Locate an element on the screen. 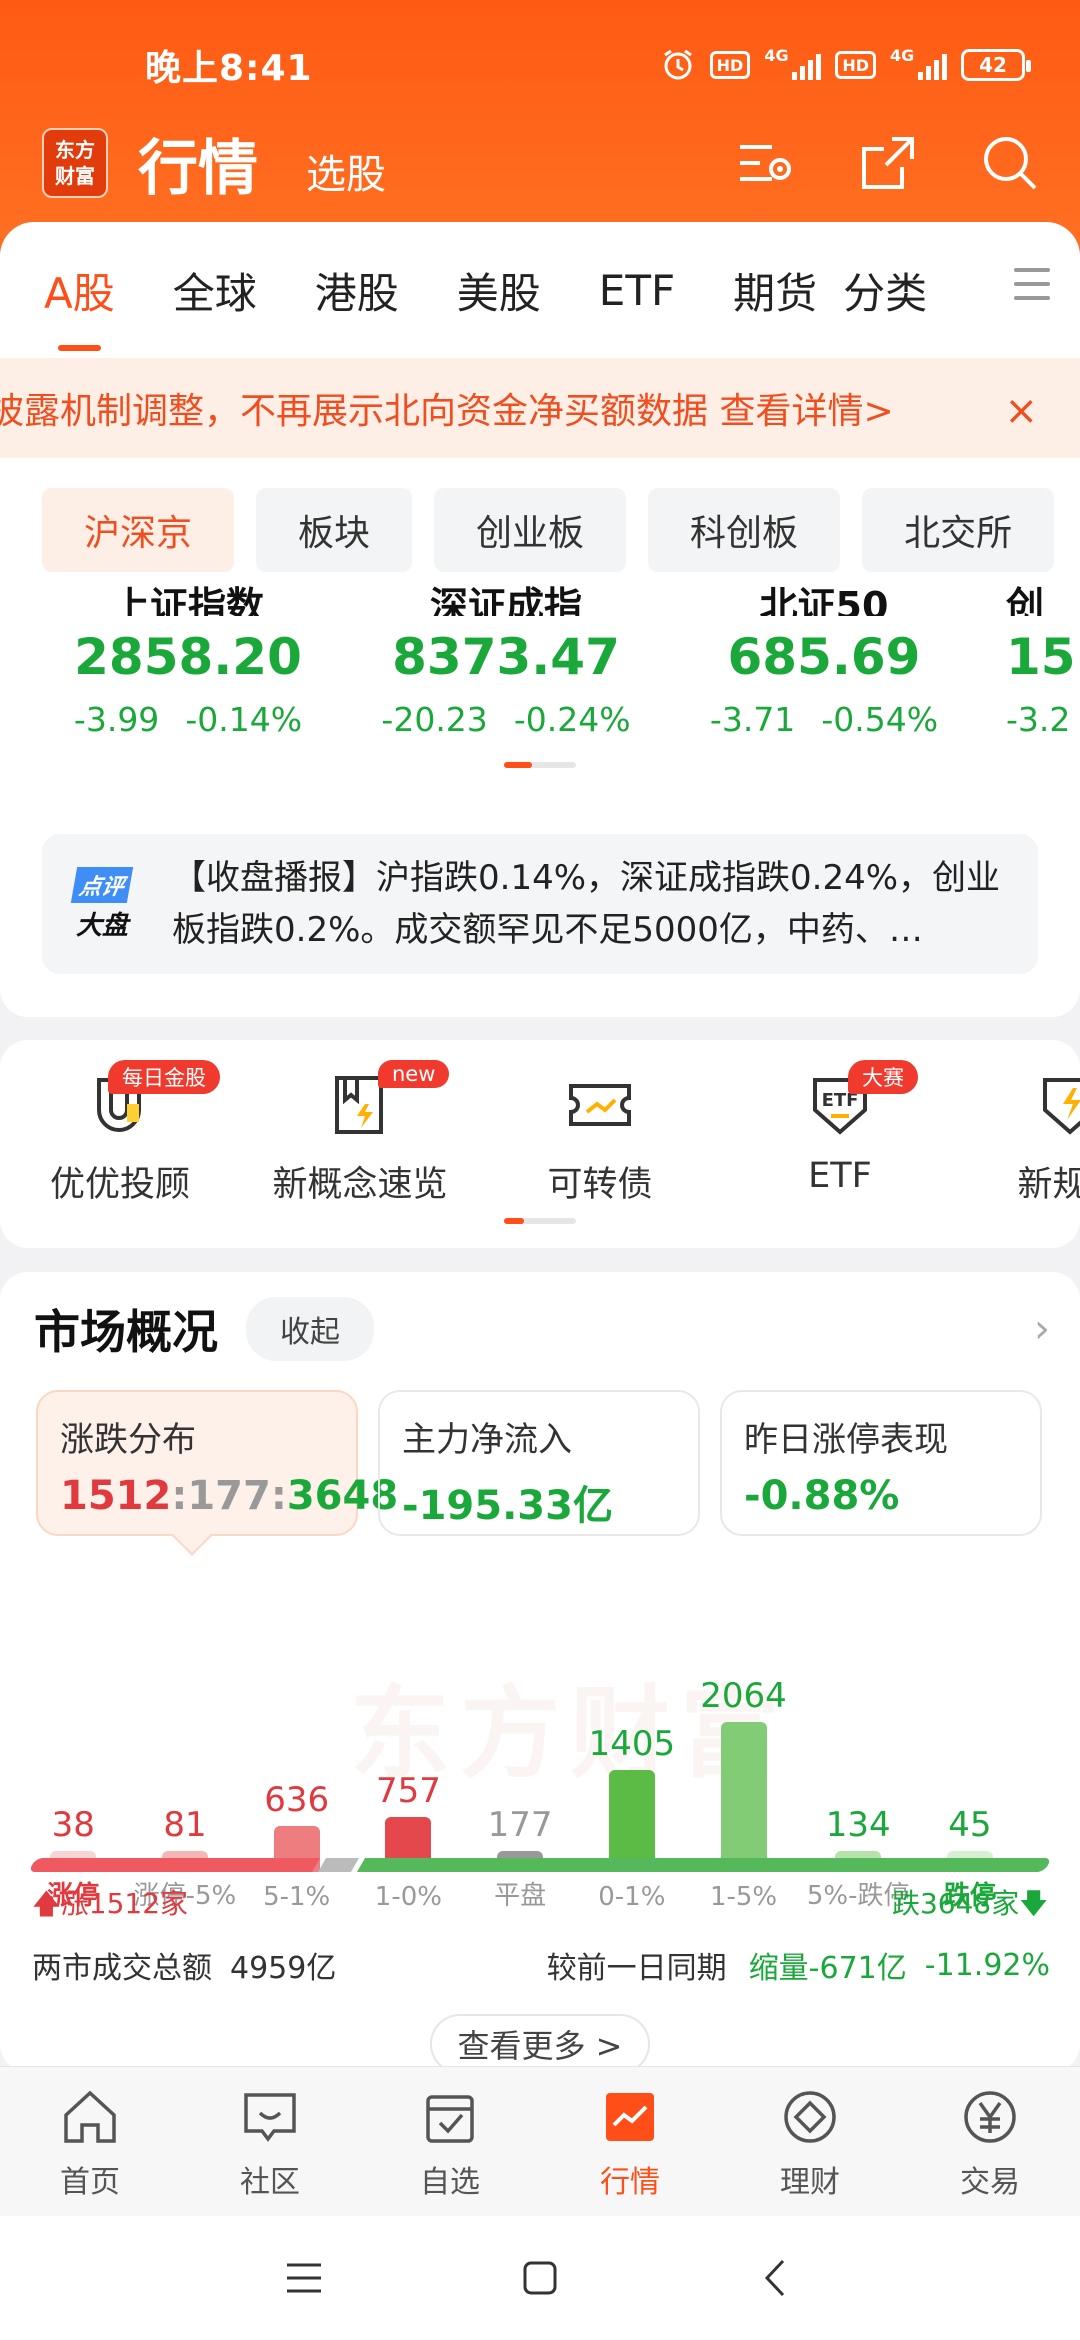 Image resolution: width=1080 pixels, height=2340 pixels. index-card-sh: 上证指数 2858.20 -3.99 -0.14% is located at coordinates (188, 662).